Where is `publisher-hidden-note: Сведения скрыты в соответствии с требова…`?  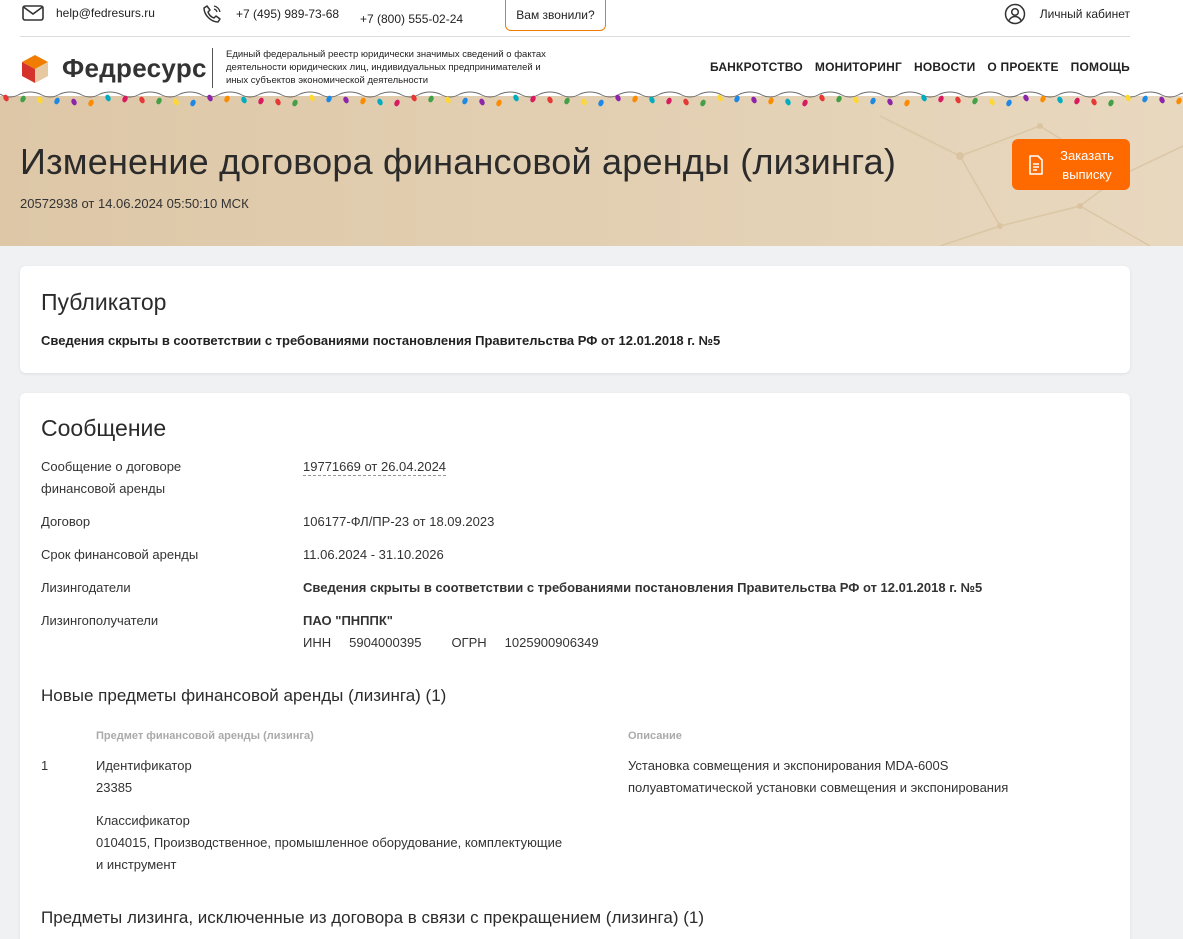 publisher-hidden-note: Сведения скрыты в соответствии с требова… is located at coordinates (381, 340).